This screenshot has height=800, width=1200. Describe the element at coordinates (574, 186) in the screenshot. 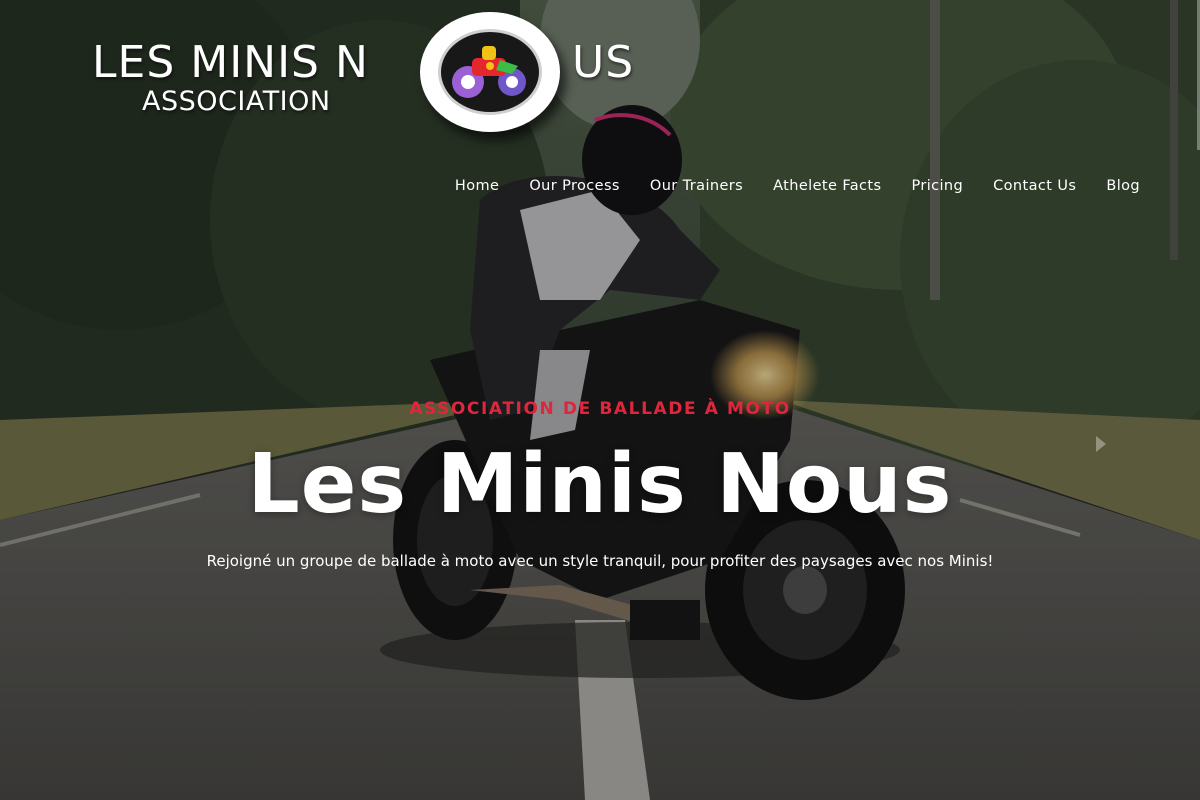

I see `nav-item-our-process: Our Process` at that location.